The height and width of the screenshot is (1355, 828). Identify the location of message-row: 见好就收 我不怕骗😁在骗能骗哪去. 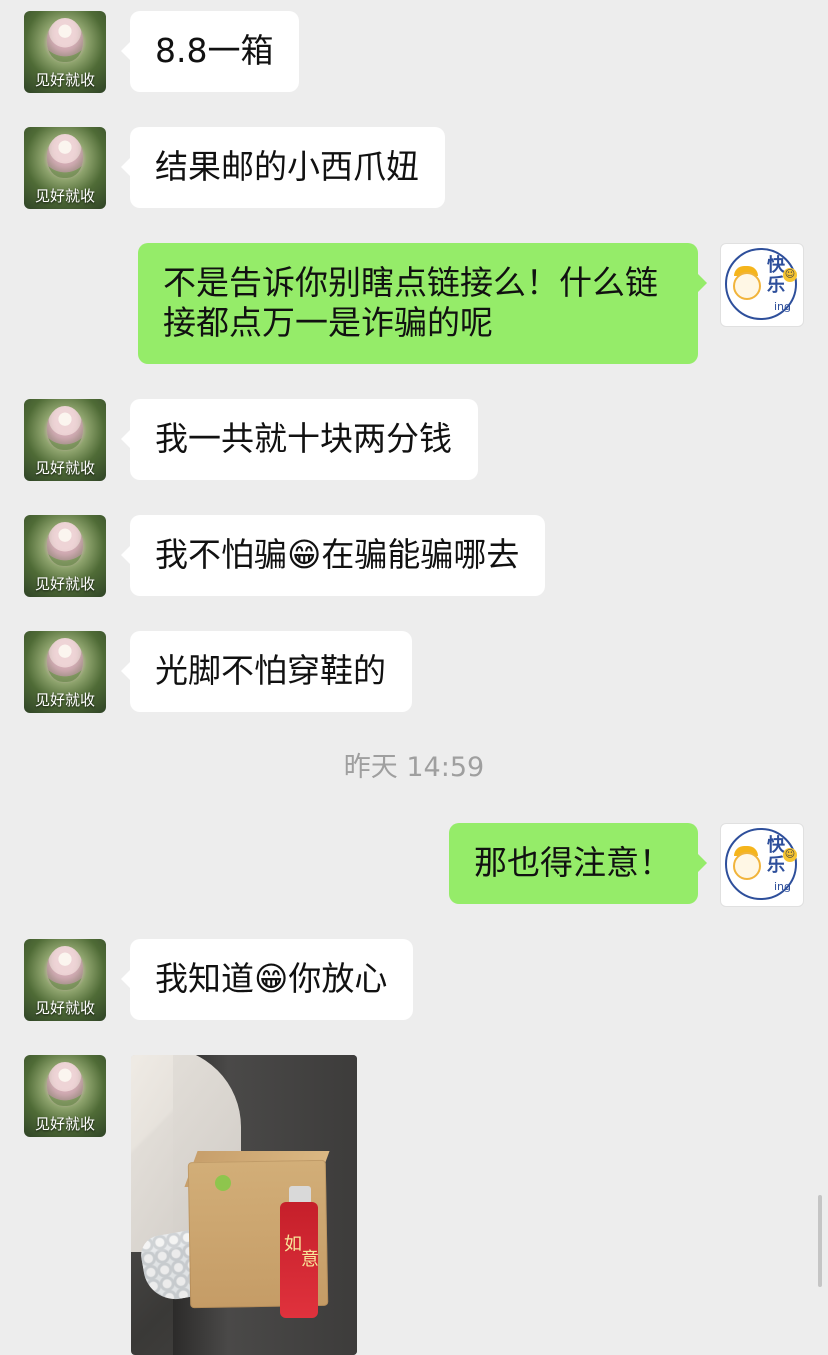
(414, 556).